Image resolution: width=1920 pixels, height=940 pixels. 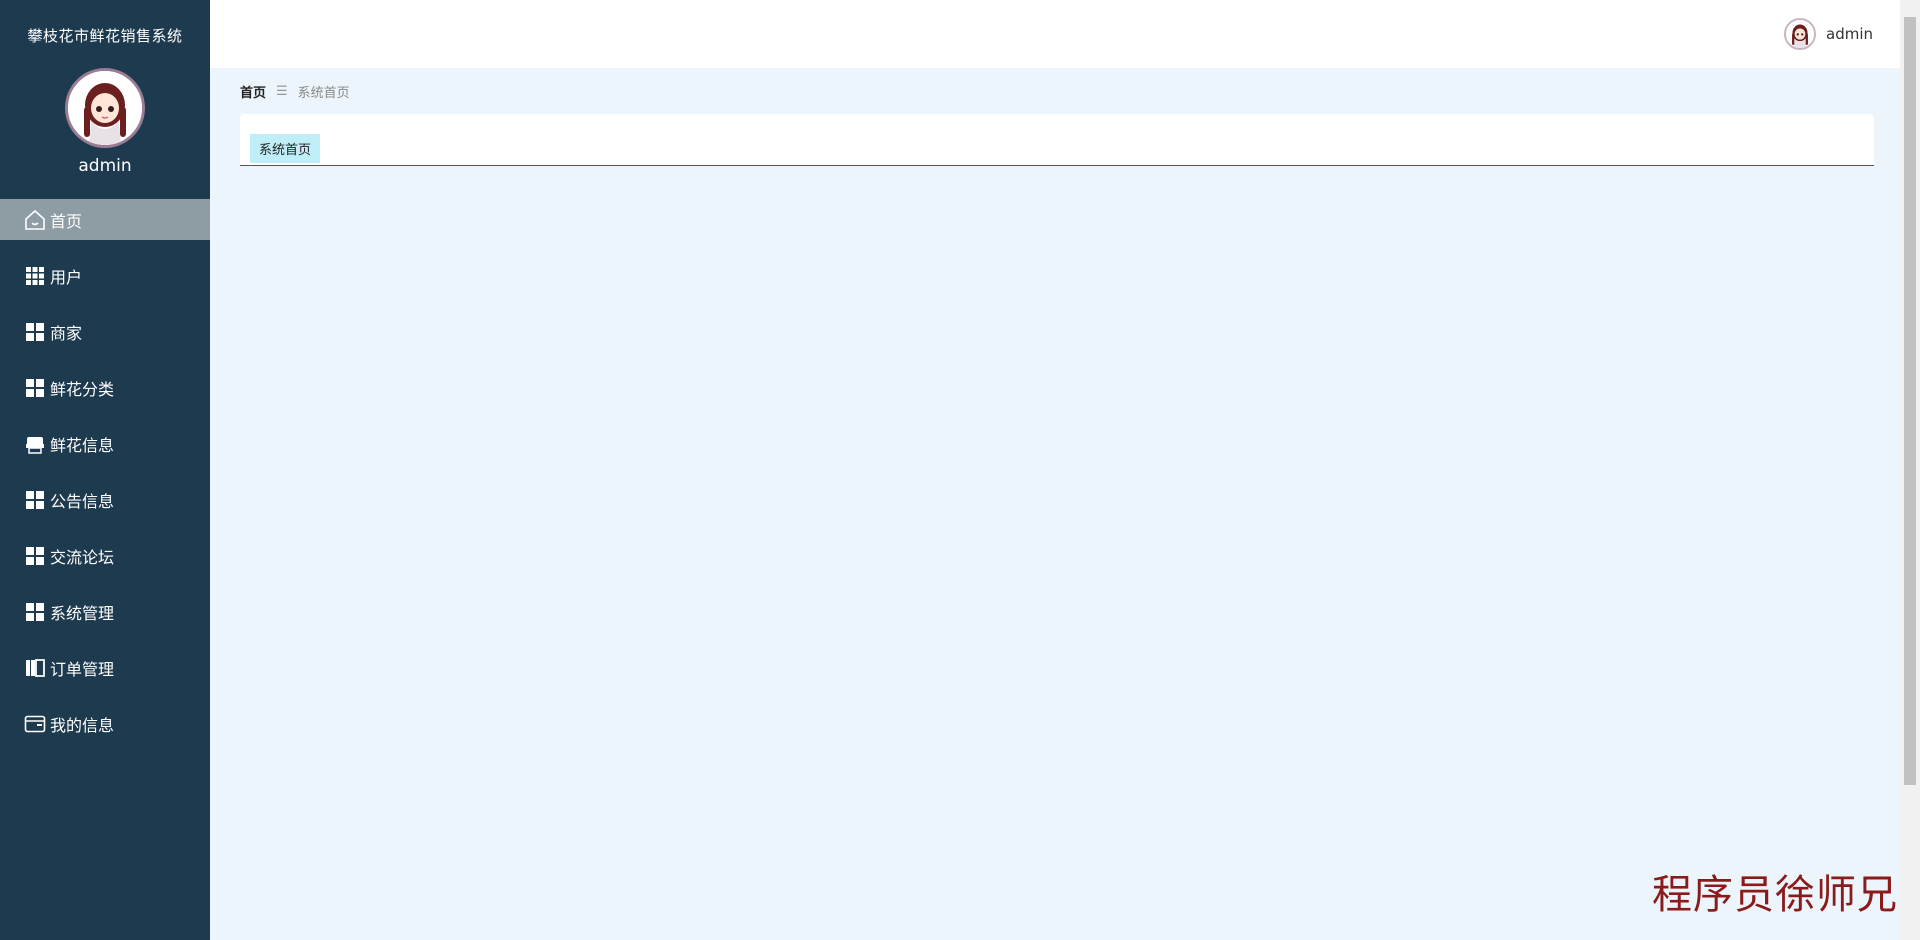 What do you see at coordinates (35, 668) in the screenshot?
I see `book-icon` at bounding box center [35, 668].